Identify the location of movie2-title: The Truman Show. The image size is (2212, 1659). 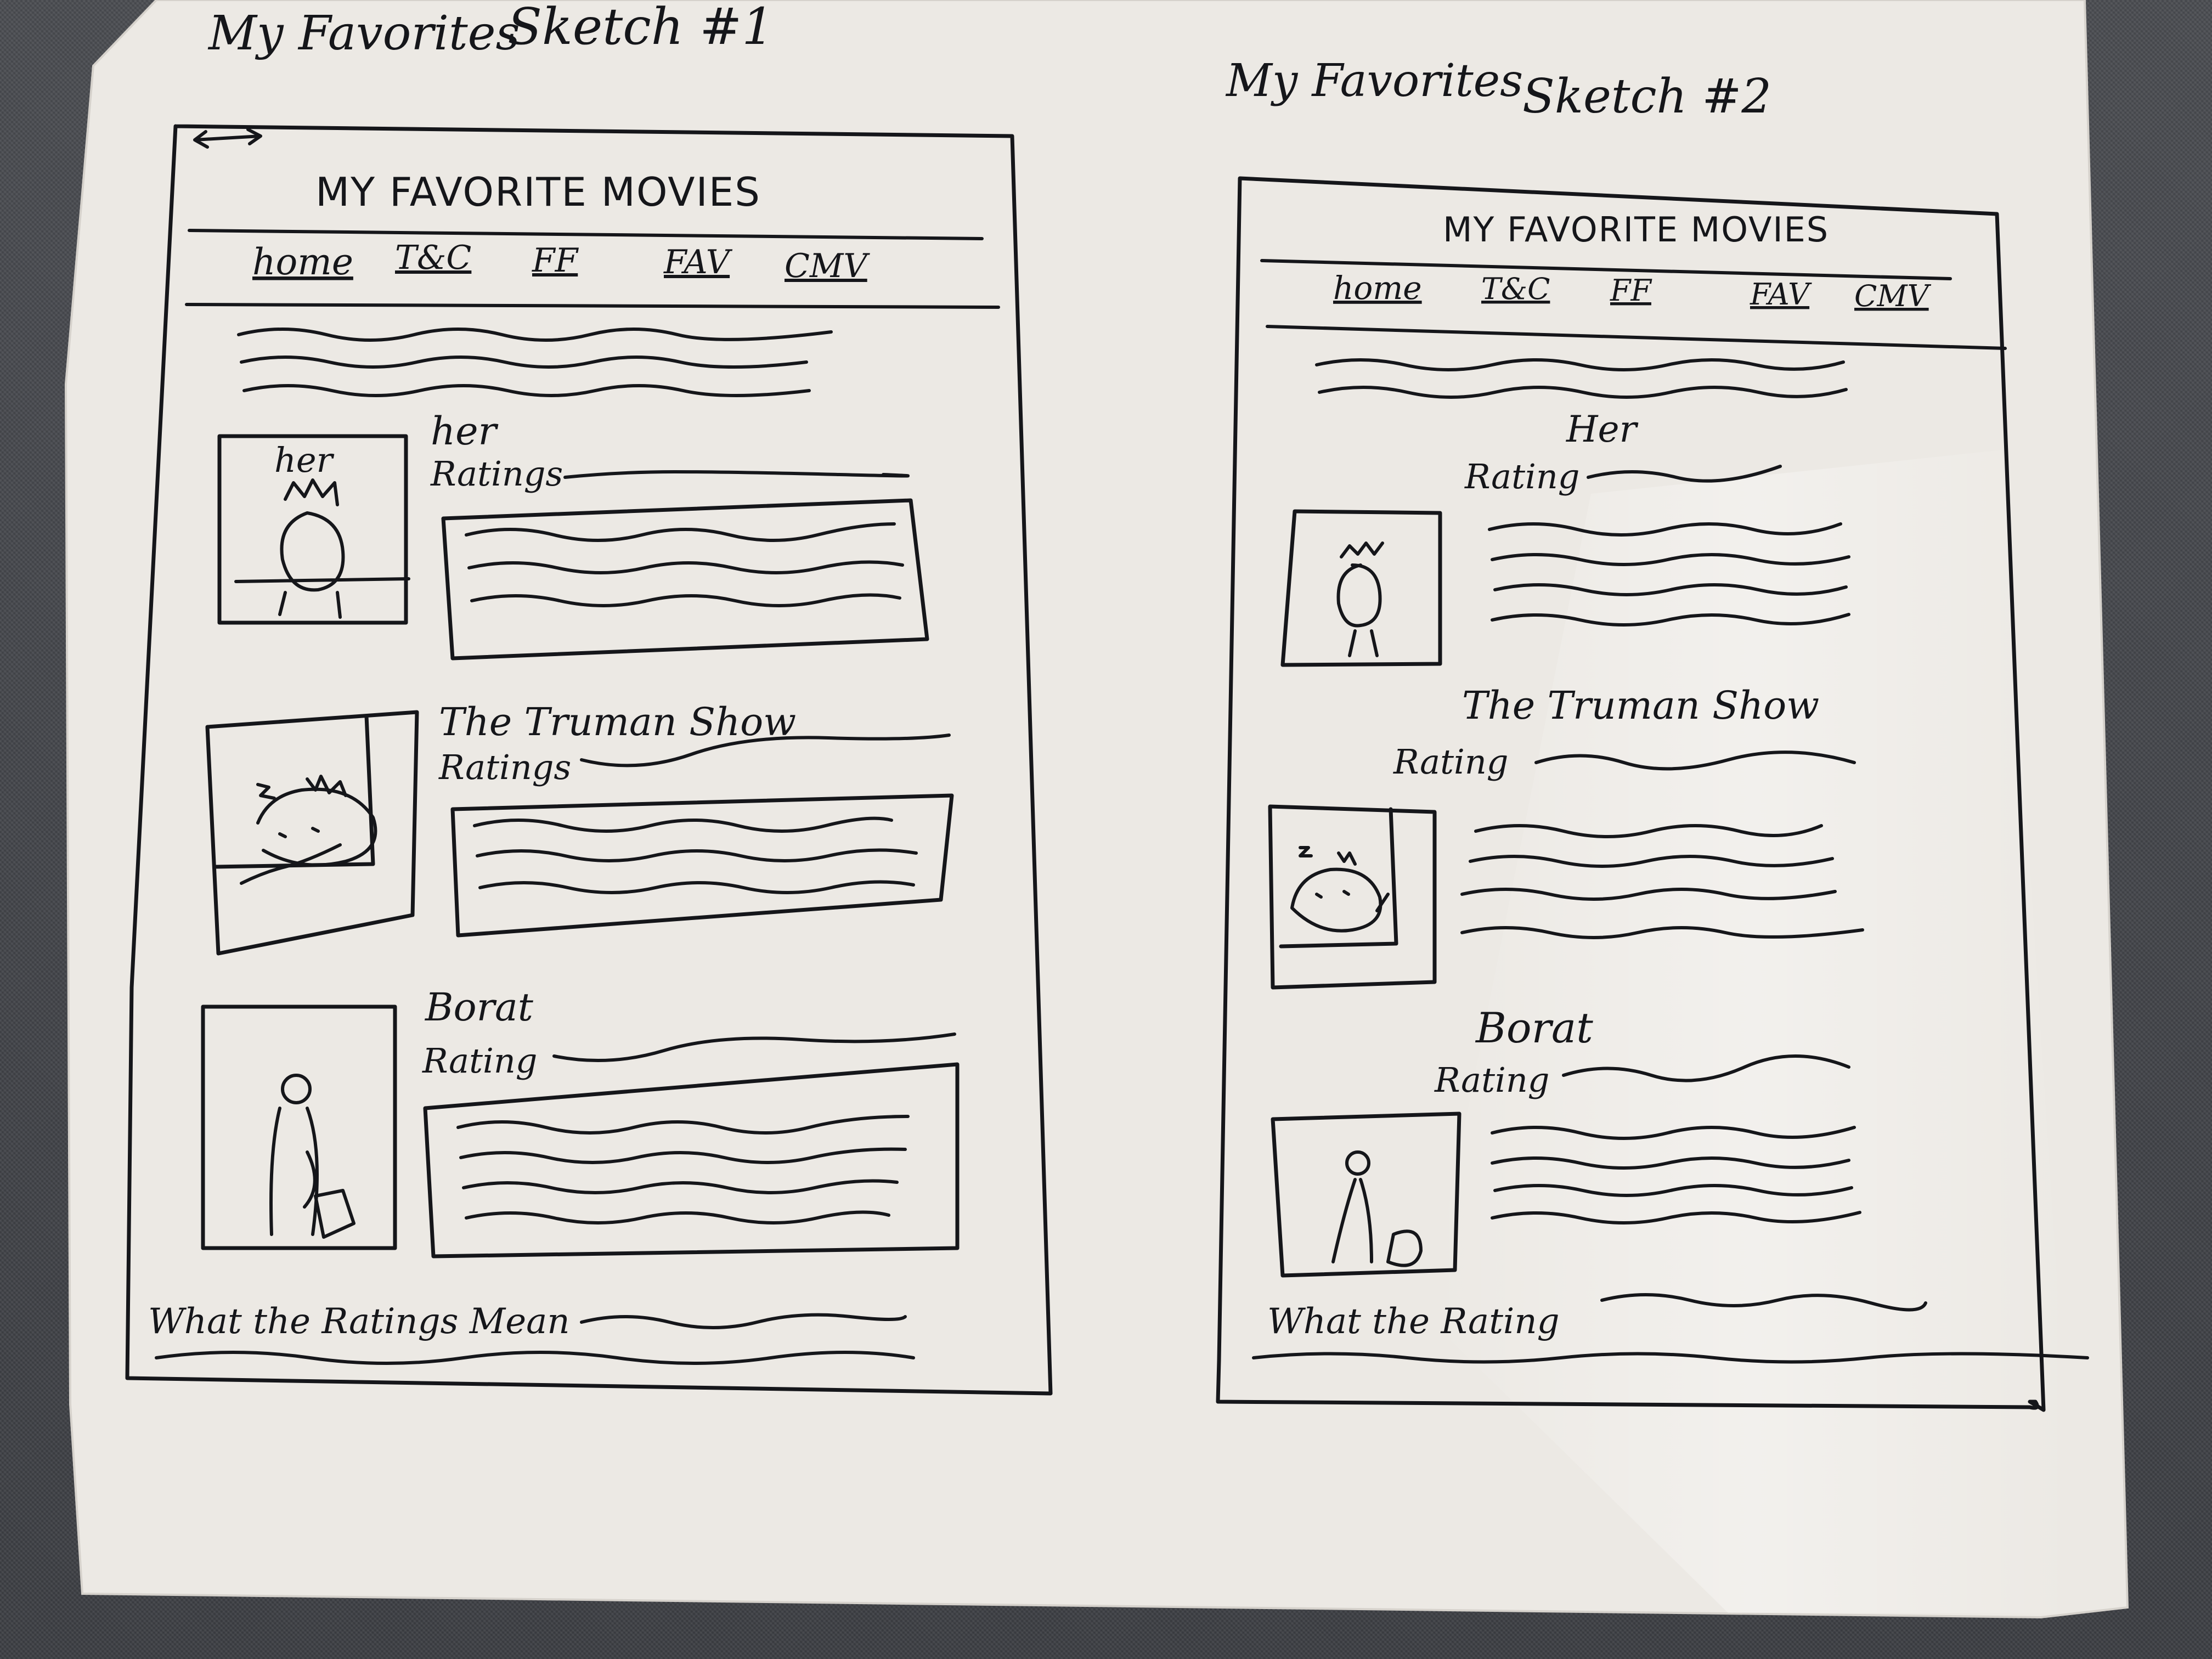
(617, 721).